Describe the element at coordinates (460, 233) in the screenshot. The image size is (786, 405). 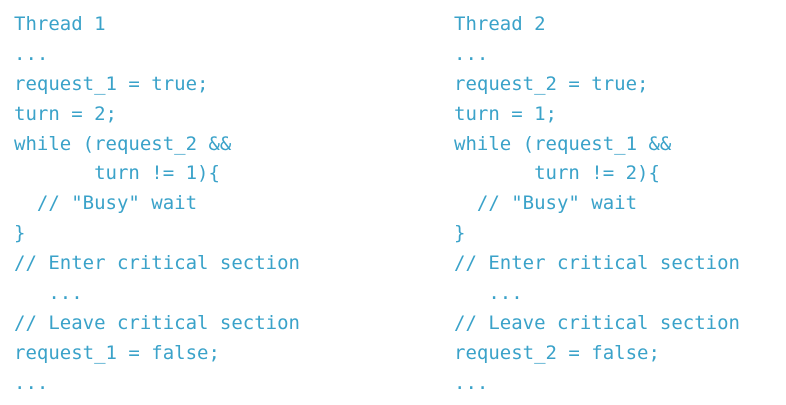
I see `thread-2-close-brace: }` at that location.